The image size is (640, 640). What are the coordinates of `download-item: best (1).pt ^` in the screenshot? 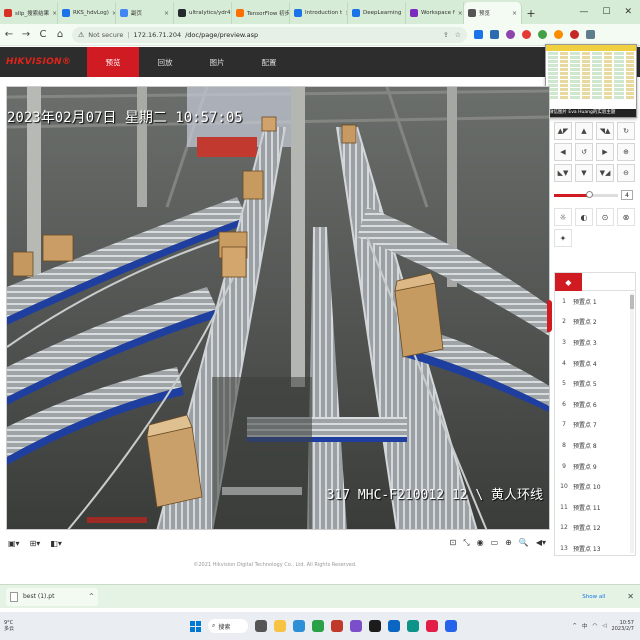 It's located at (52, 596).